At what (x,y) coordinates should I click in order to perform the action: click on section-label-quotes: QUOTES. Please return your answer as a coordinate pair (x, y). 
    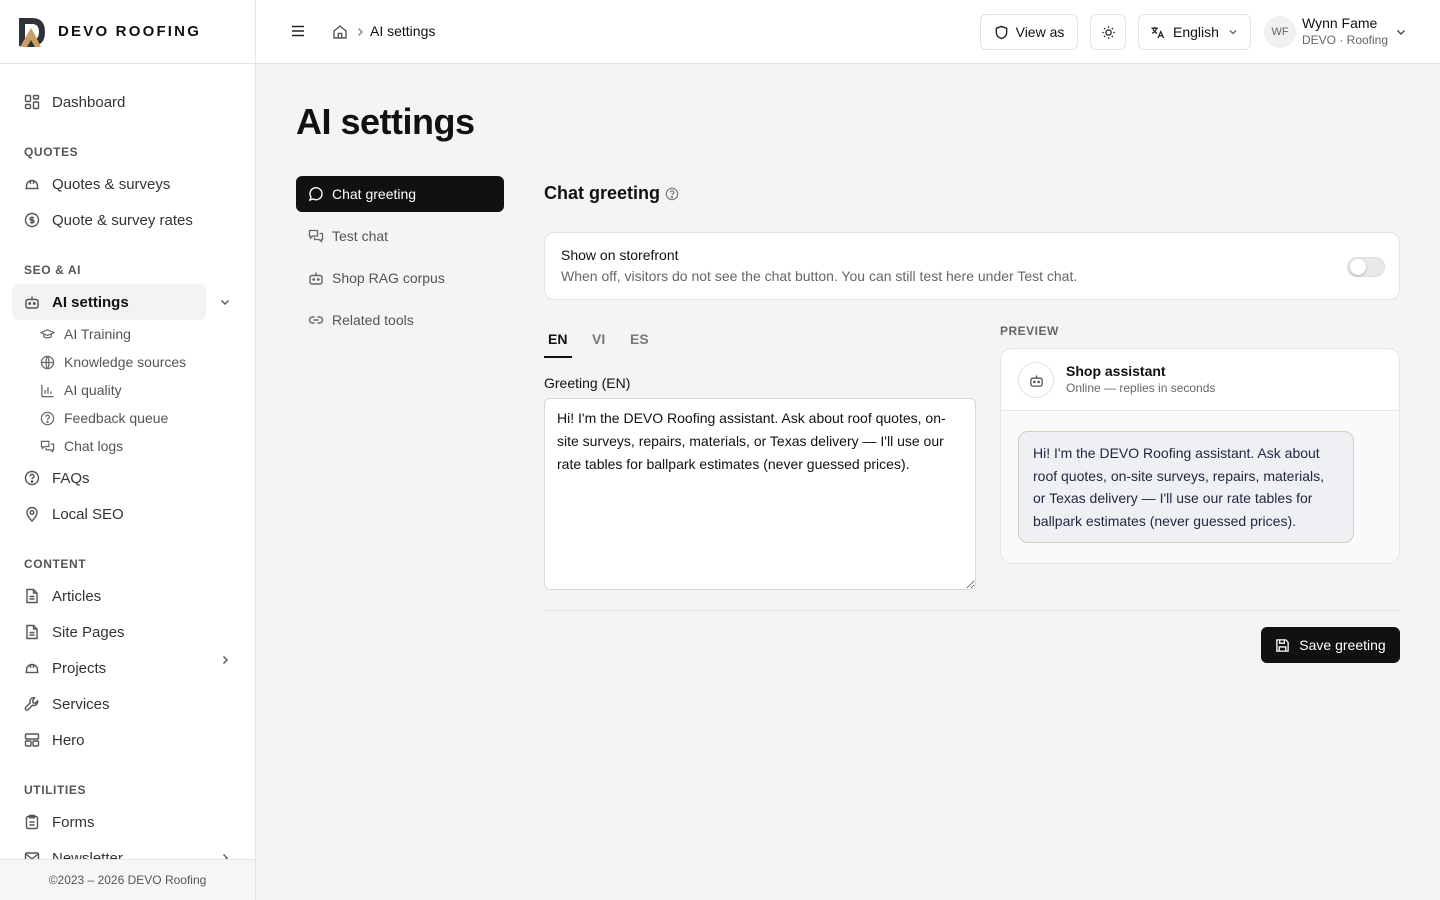
    Looking at the image, I should click on (51, 152).